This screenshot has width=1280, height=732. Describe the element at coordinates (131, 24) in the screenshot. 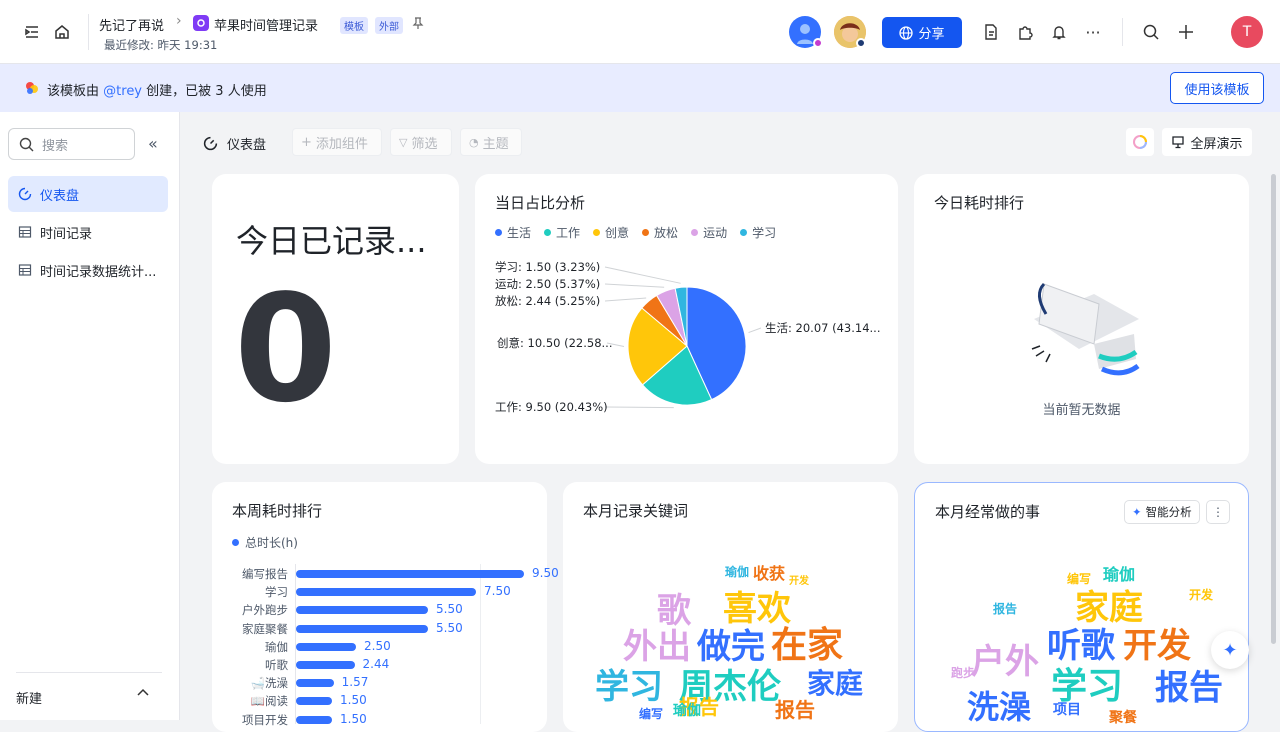

I see `breadcrumb-parent: 先记了再说` at that location.